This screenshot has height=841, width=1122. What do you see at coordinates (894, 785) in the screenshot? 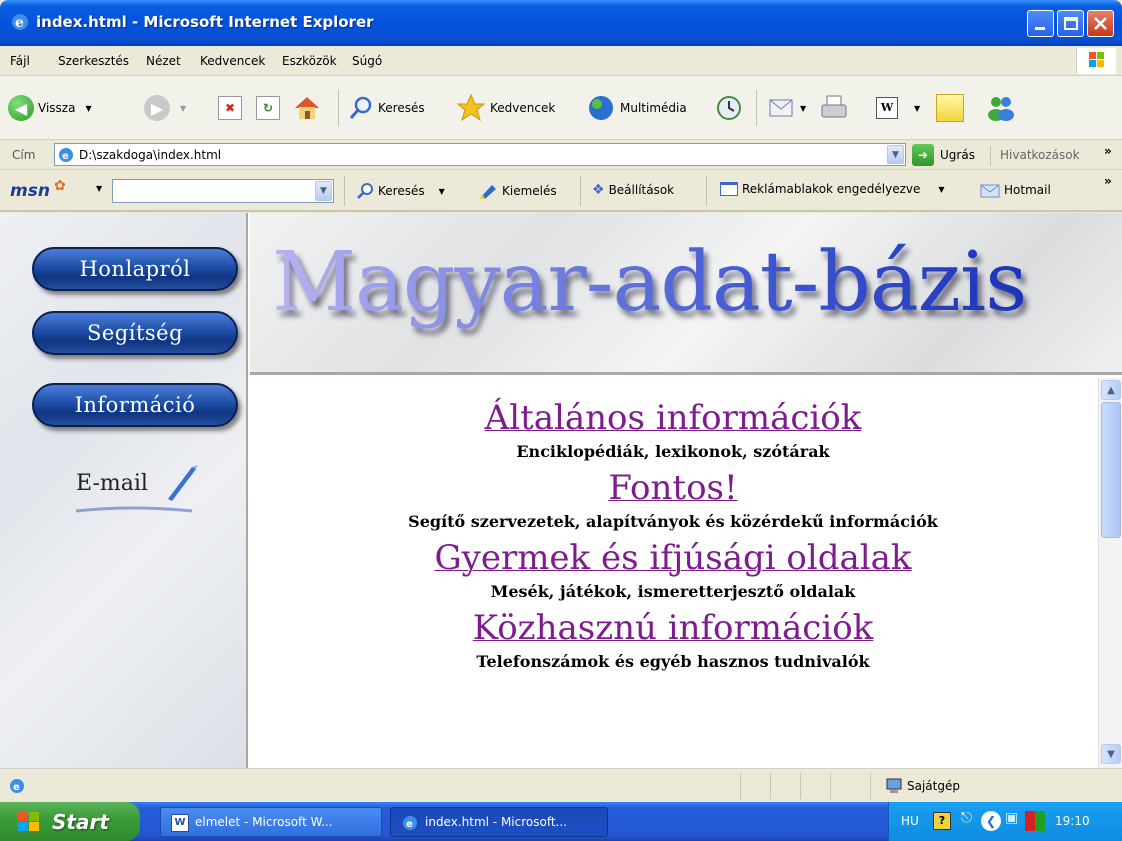
I see `my-computer-icon` at bounding box center [894, 785].